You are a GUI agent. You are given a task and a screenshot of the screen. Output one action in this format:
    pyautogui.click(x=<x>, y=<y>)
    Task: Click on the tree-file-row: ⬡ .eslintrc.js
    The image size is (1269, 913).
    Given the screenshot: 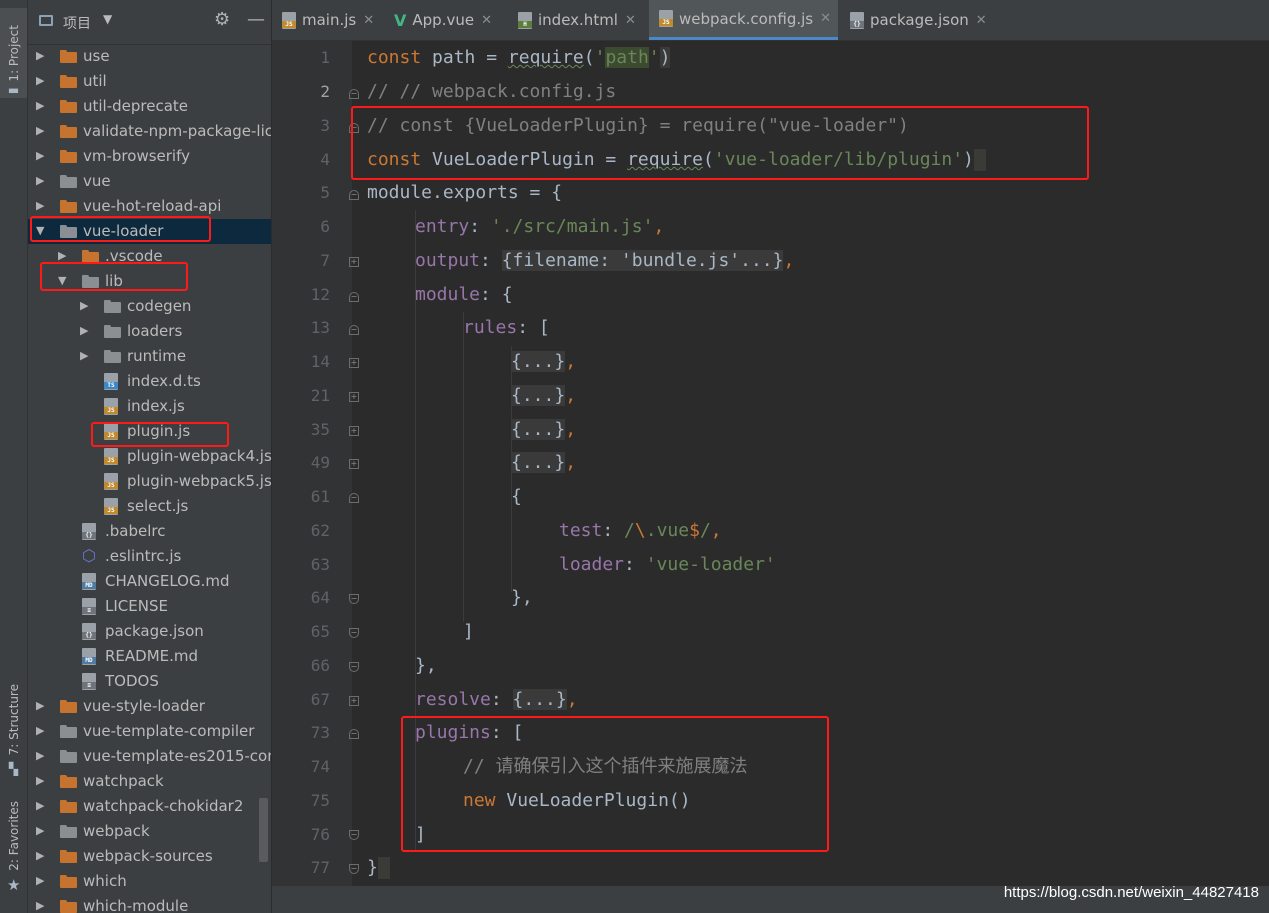 What is the action you would take?
    pyautogui.click(x=149, y=556)
    